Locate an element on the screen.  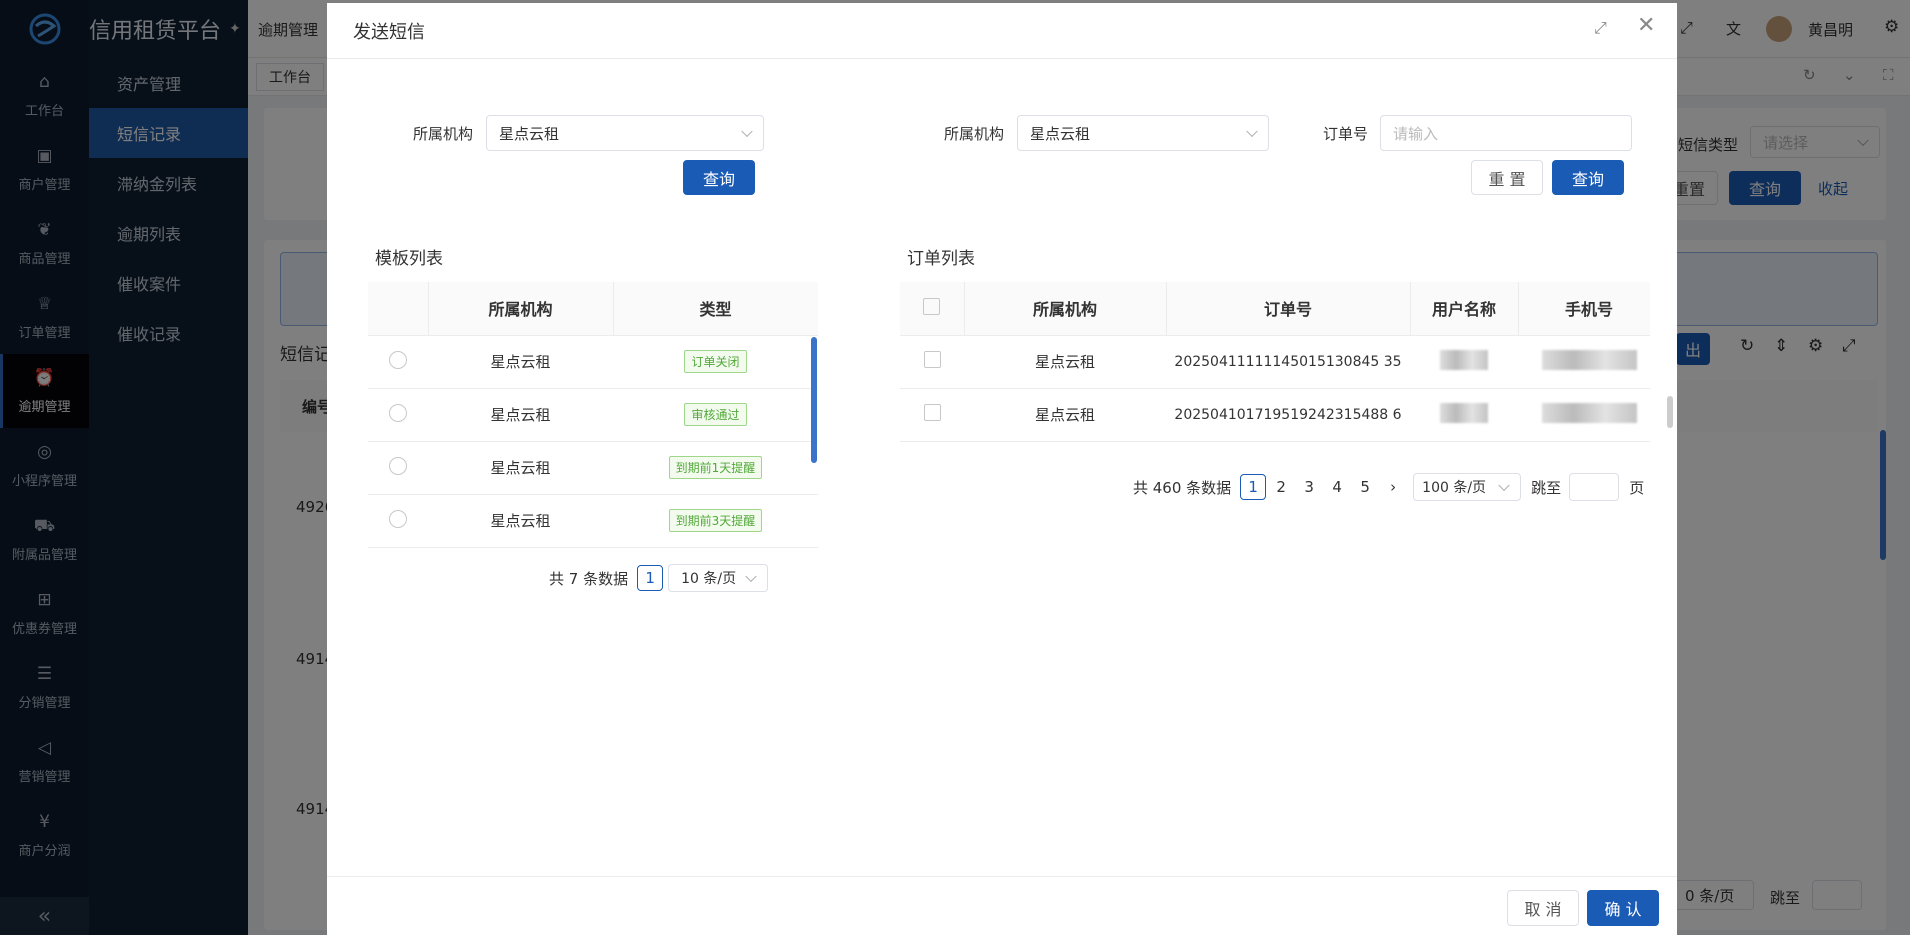
page-unit-label: 页 is located at coordinates (1637, 487).